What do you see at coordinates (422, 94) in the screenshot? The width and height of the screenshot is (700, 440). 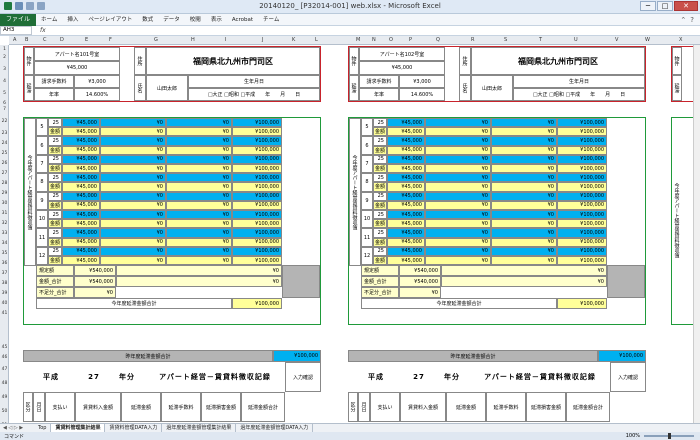 I see `rate-value: 14.600%` at bounding box center [422, 94].